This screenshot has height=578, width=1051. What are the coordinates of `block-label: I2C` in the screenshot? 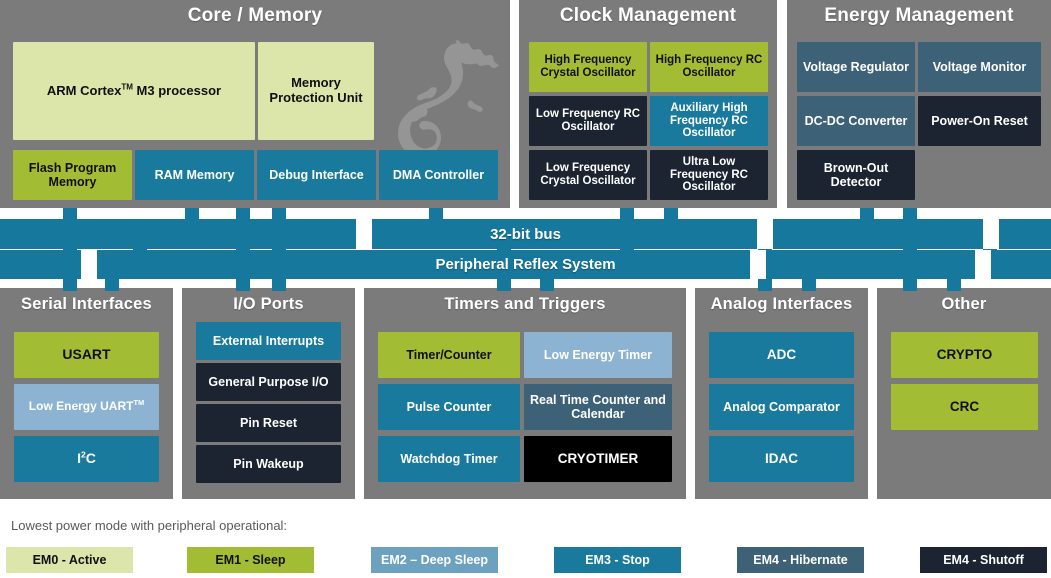 It's located at (86, 458).